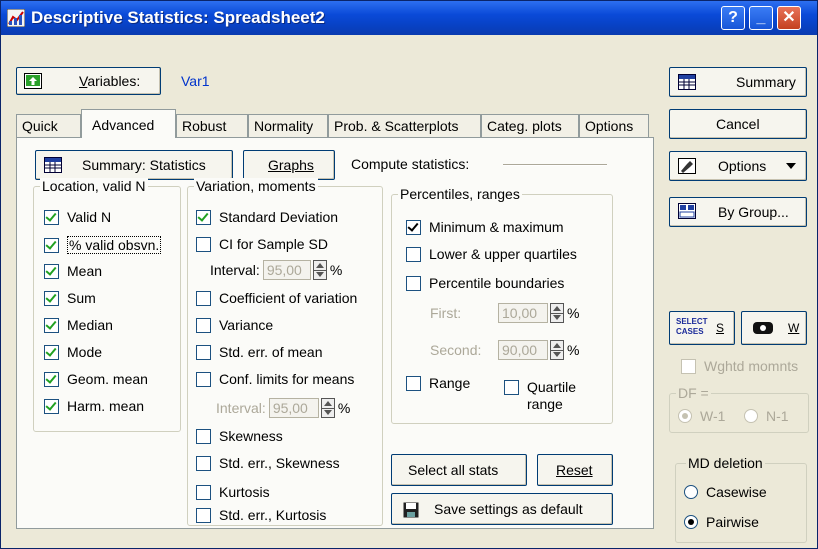  What do you see at coordinates (33, 81) in the screenshot?
I see `variables-icon` at bounding box center [33, 81].